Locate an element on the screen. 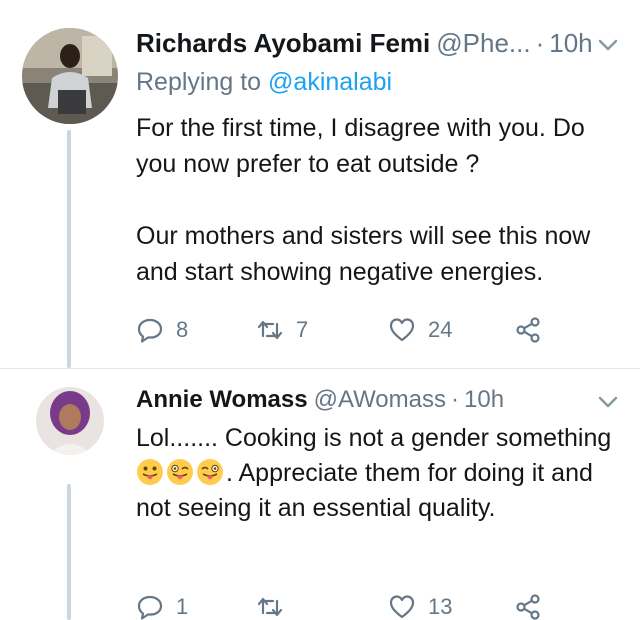 This screenshot has width=640, height=620. replying-mention-link: @akinalabi is located at coordinates (330, 82).